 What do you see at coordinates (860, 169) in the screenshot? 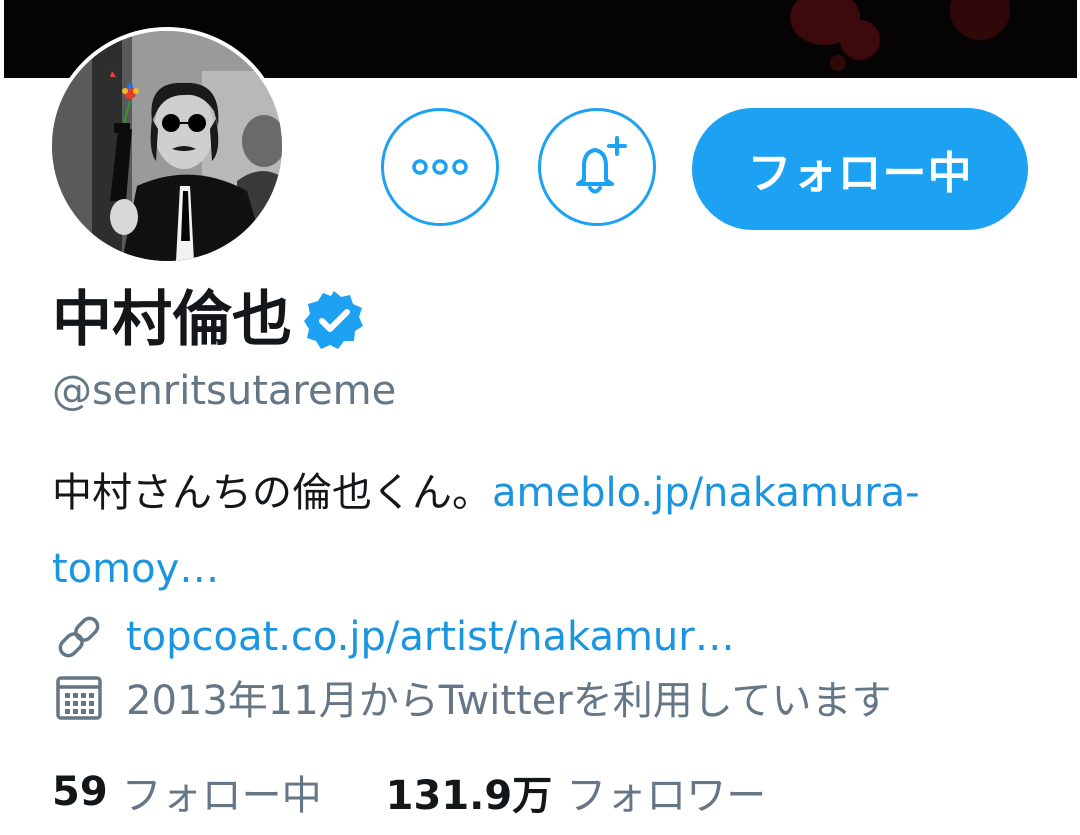
I see `following-button: フォロー中` at bounding box center [860, 169].